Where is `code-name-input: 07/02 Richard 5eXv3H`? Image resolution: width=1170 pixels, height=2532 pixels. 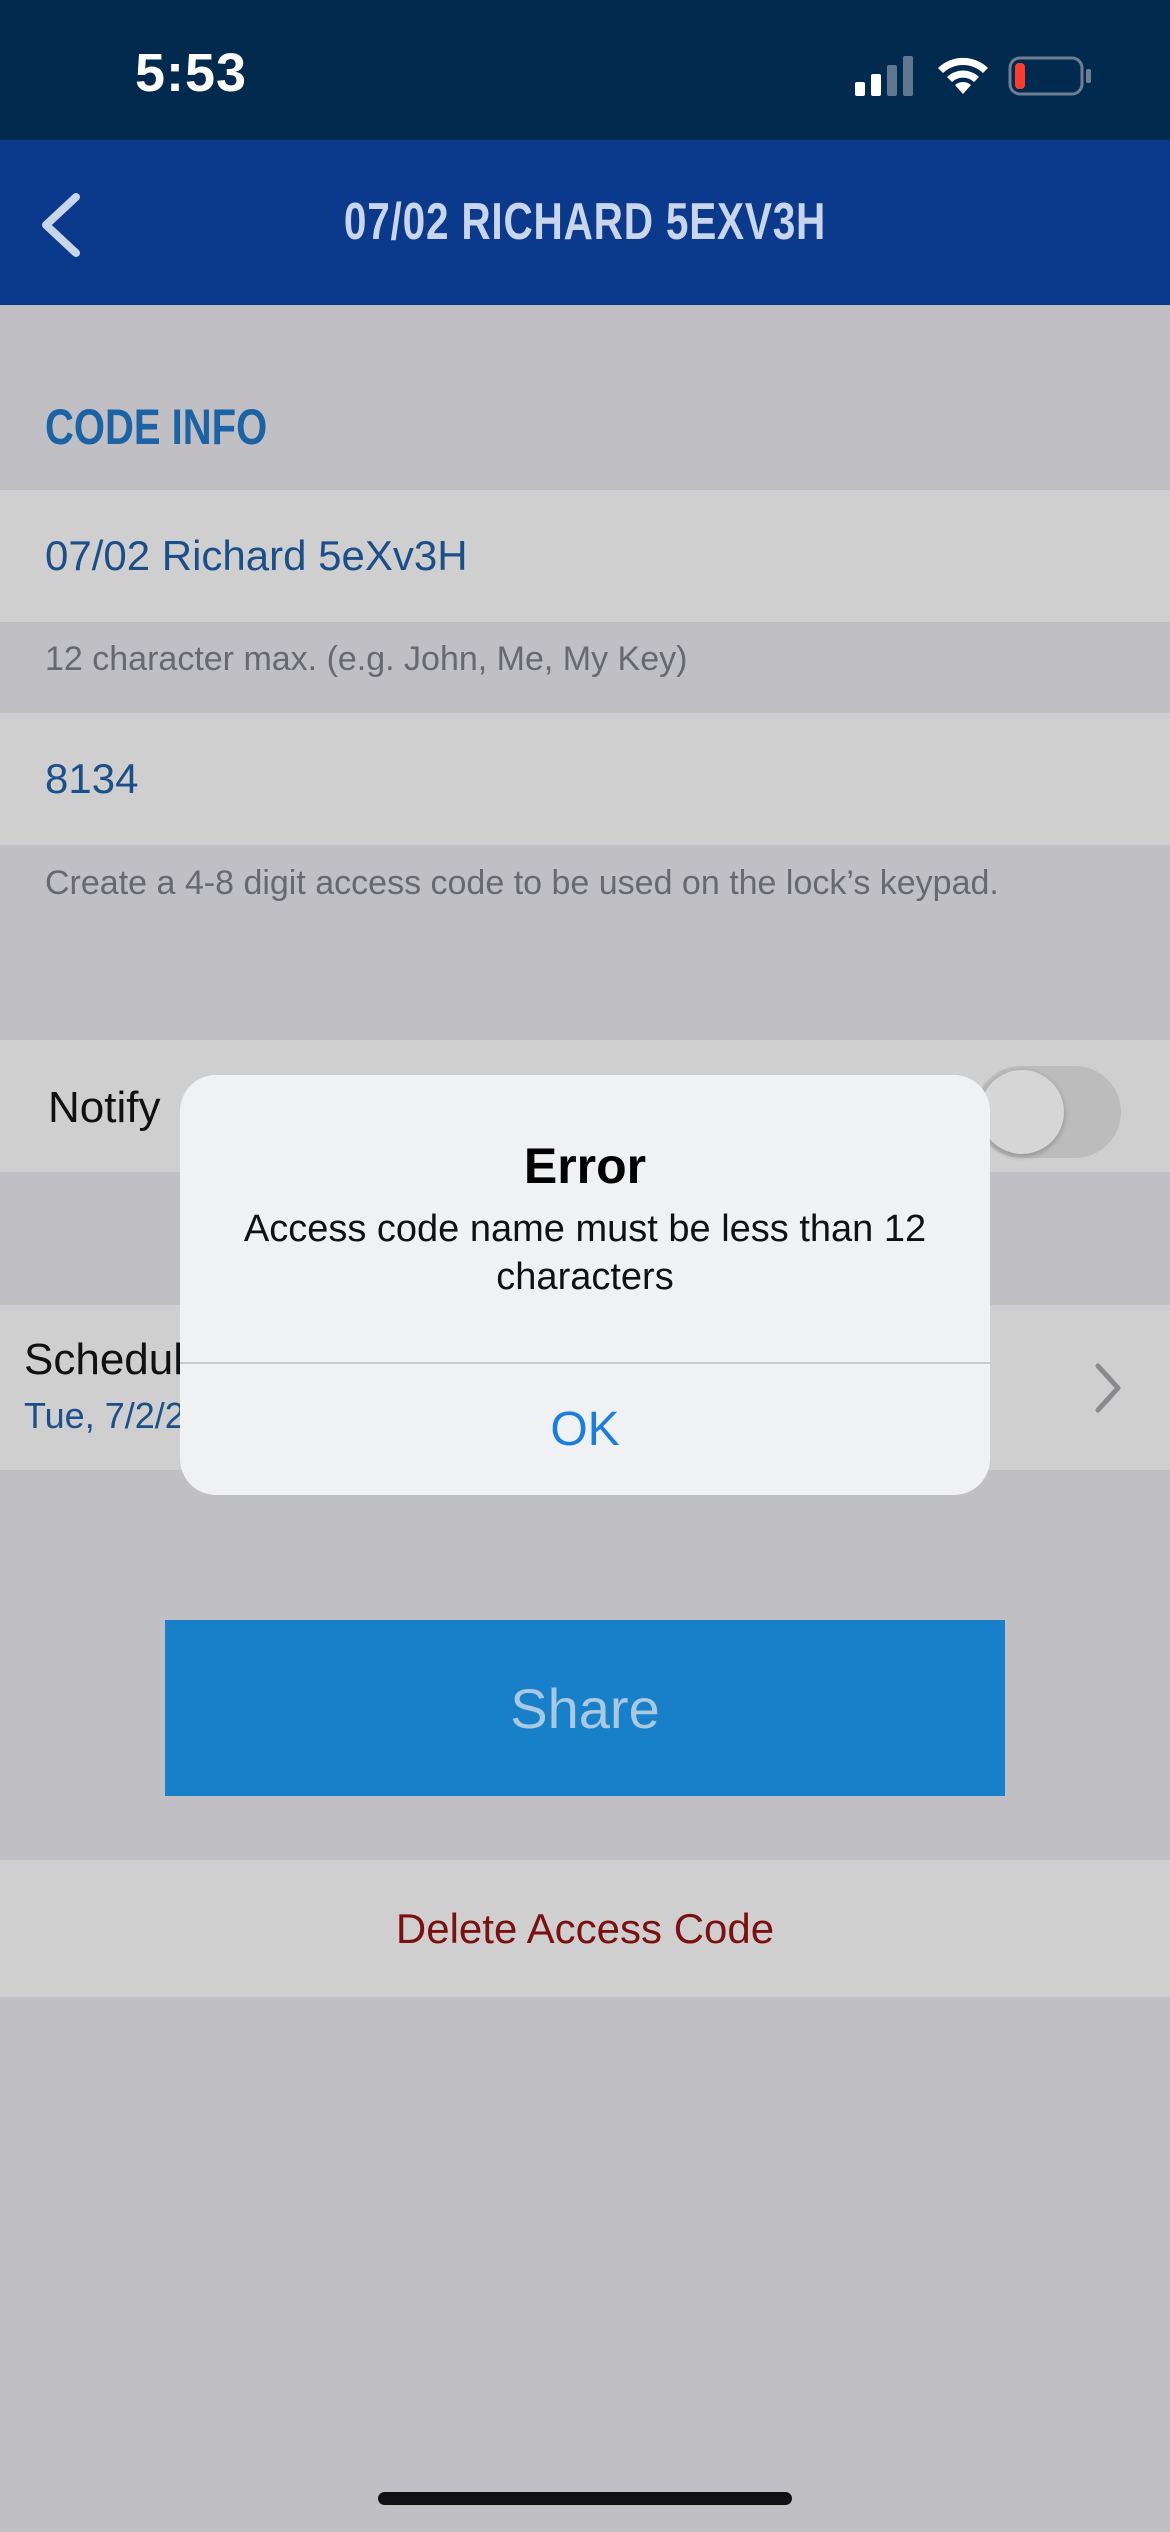
code-name-input: 07/02 Richard 5eXv3H is located at coordinates (256, 556).